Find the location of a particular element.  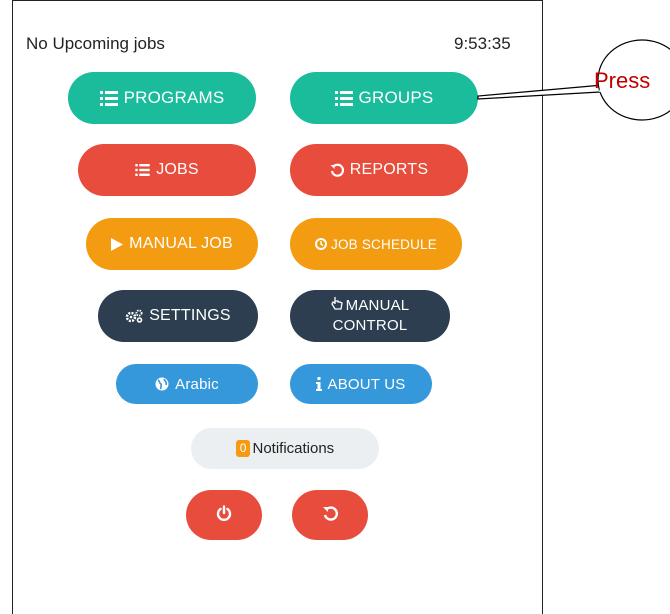

reports-button: REPORTS is located at coordinates (379, 170).